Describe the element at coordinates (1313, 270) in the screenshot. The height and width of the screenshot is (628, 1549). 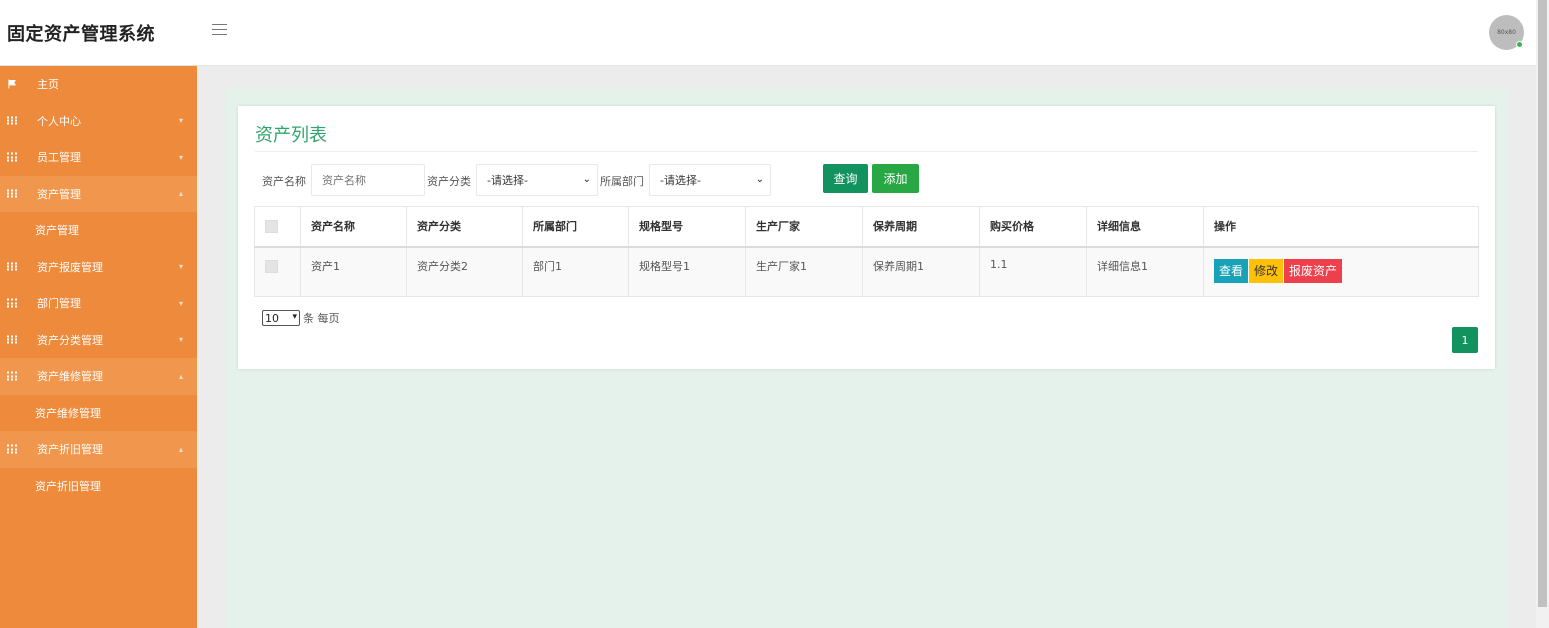
I see `scrap-asset-button: 报废资产` at that location.